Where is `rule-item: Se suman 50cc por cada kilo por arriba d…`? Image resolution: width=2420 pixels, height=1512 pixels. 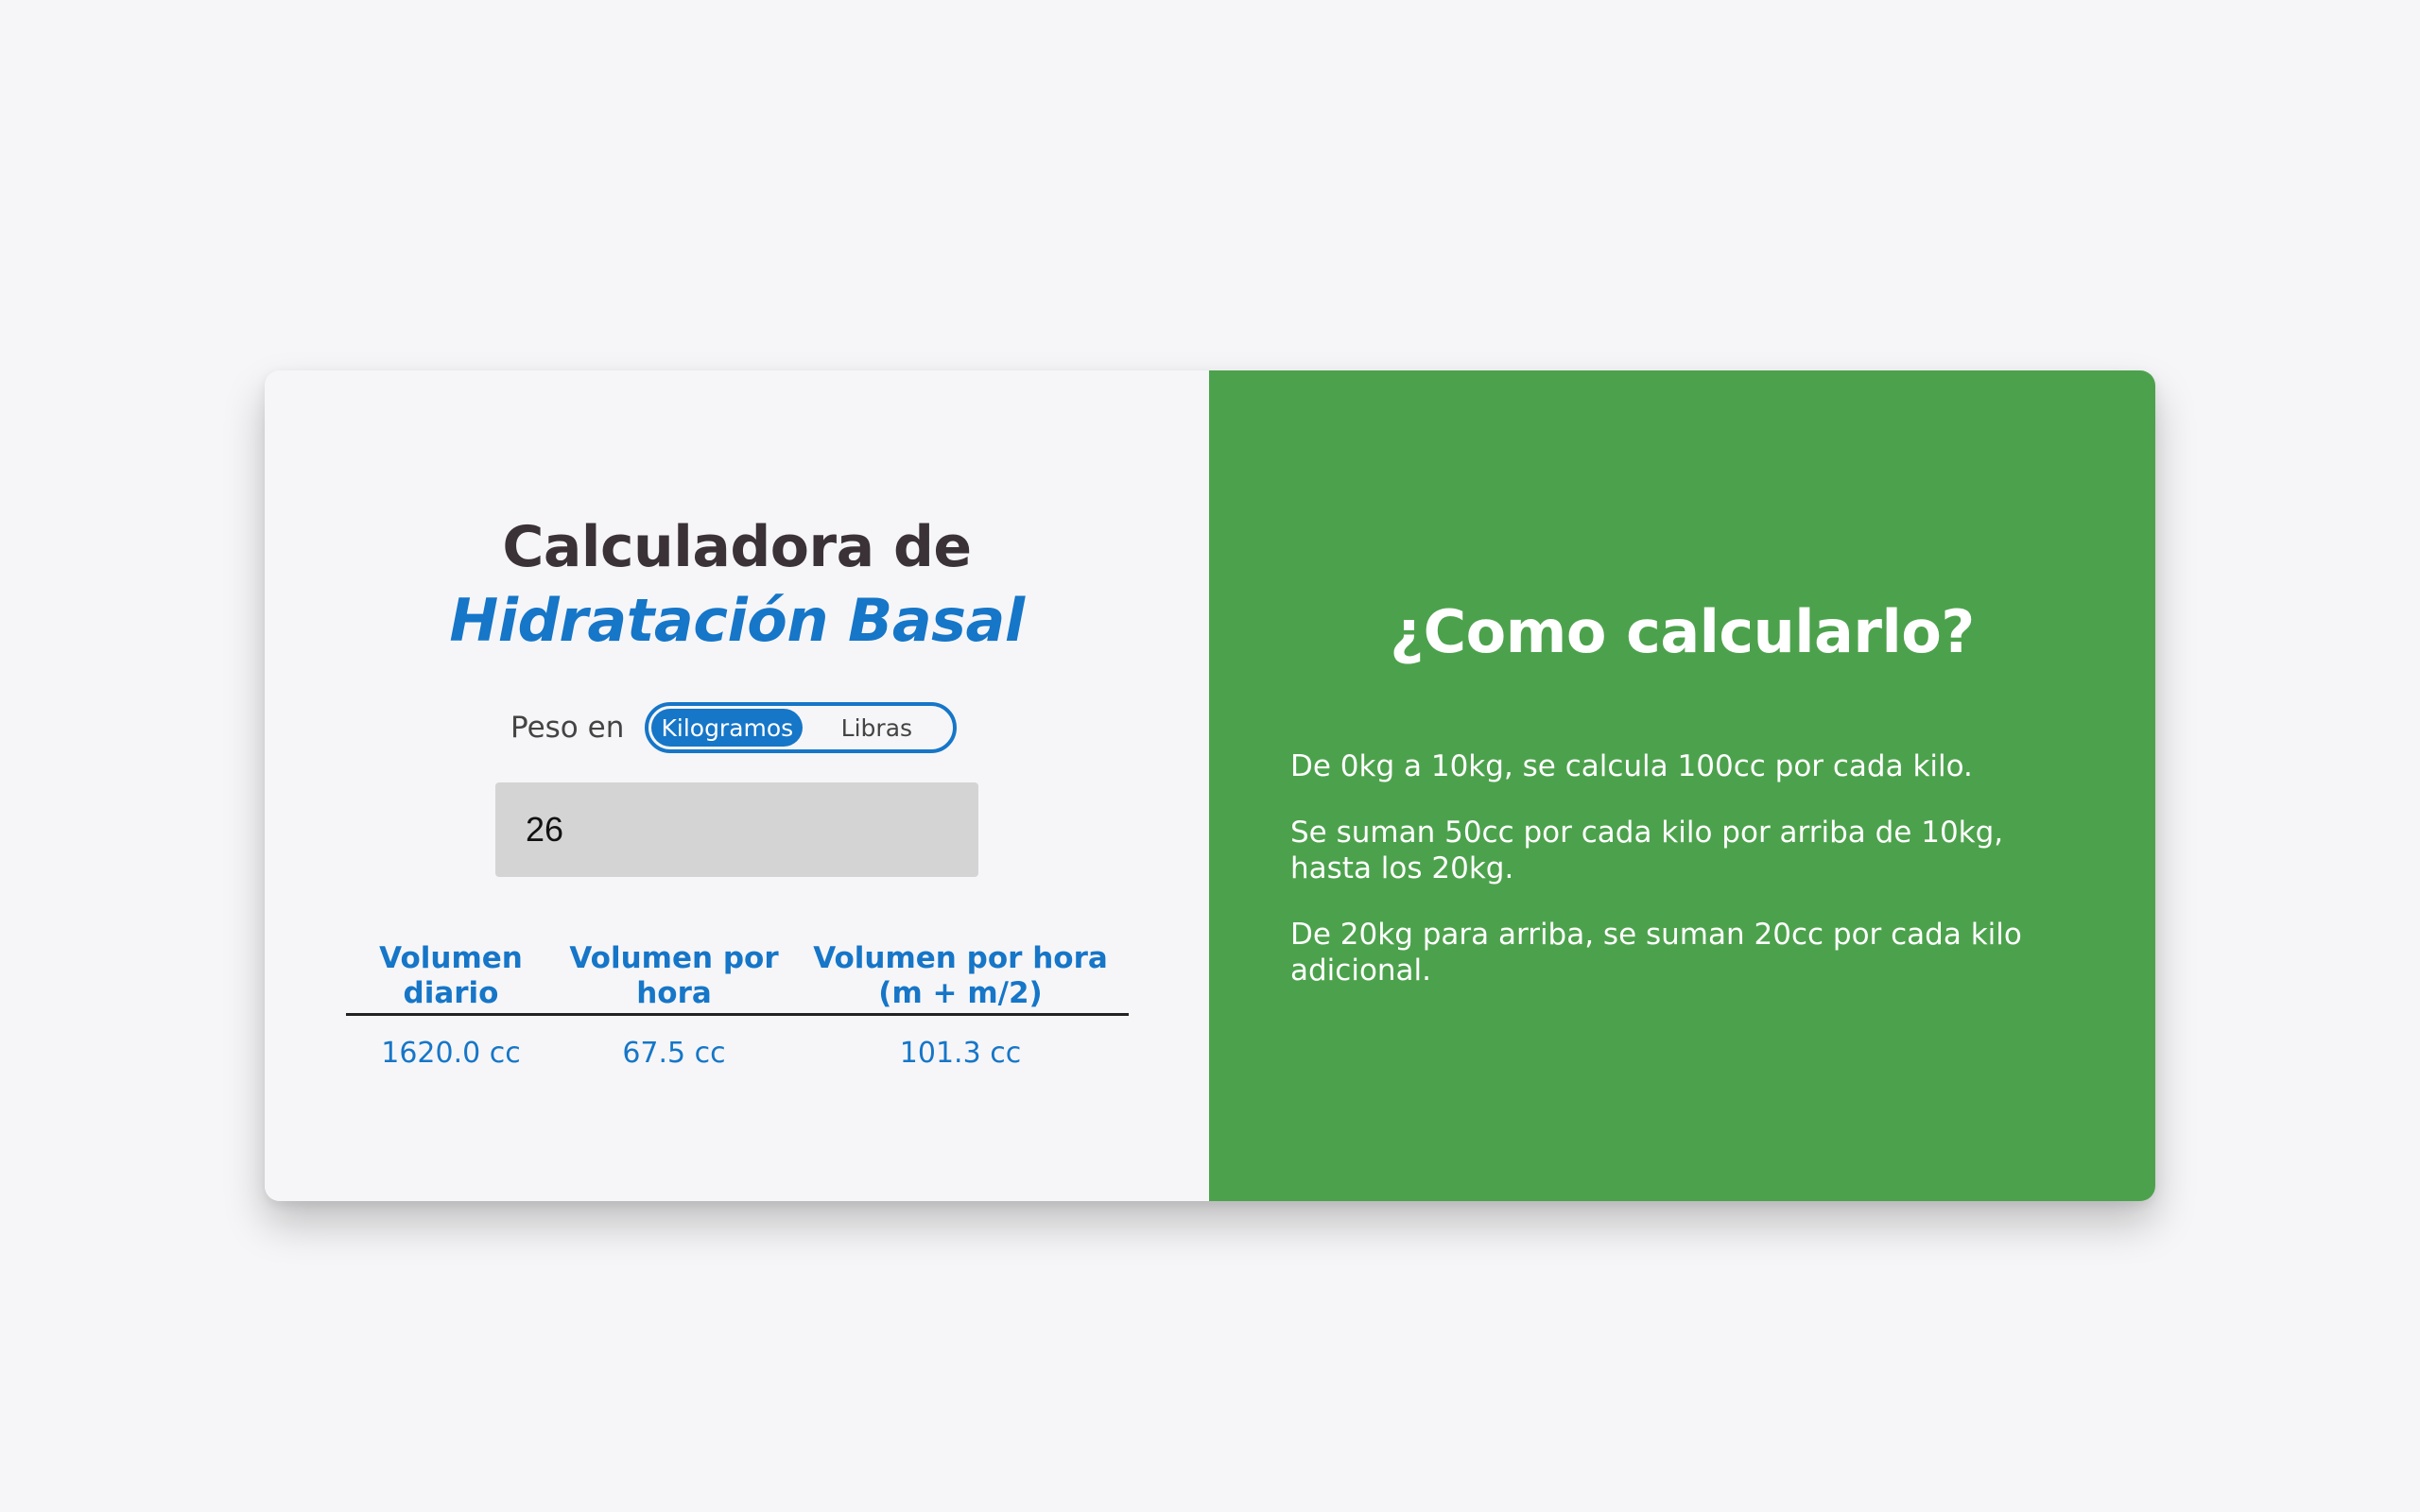
rule-item: Se suman 50cc por cada kilo por arriba d… is located at coordinates (1647, 850).